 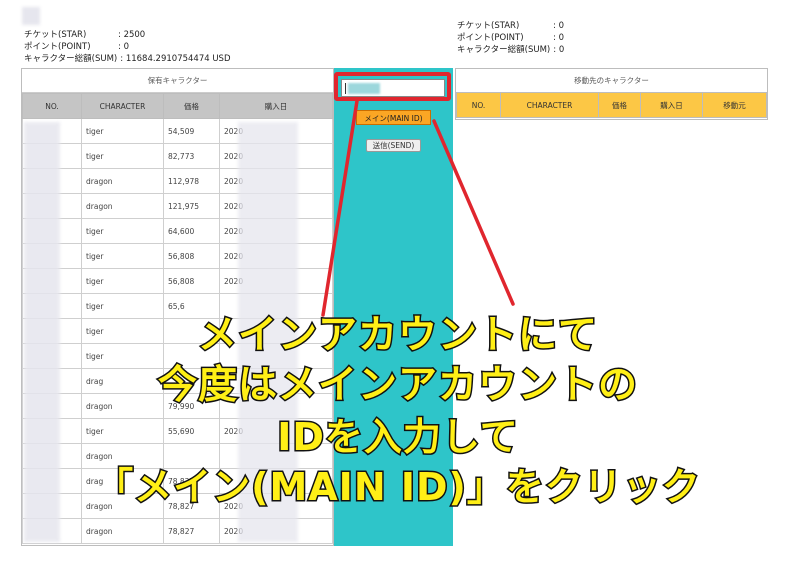 What do you see at coordinates (398, 437) in the screenshot?
I see `caption-line-3: IDを入力して` at bounding box center [398, 437].